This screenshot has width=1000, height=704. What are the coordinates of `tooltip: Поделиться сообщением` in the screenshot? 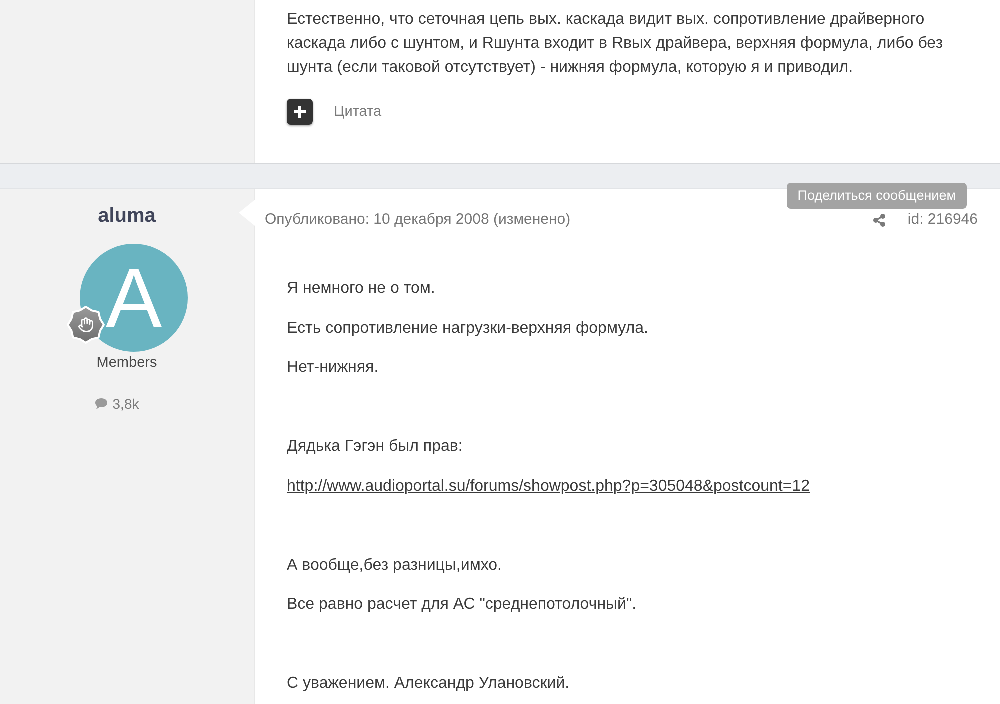 It's located at (876, 196).